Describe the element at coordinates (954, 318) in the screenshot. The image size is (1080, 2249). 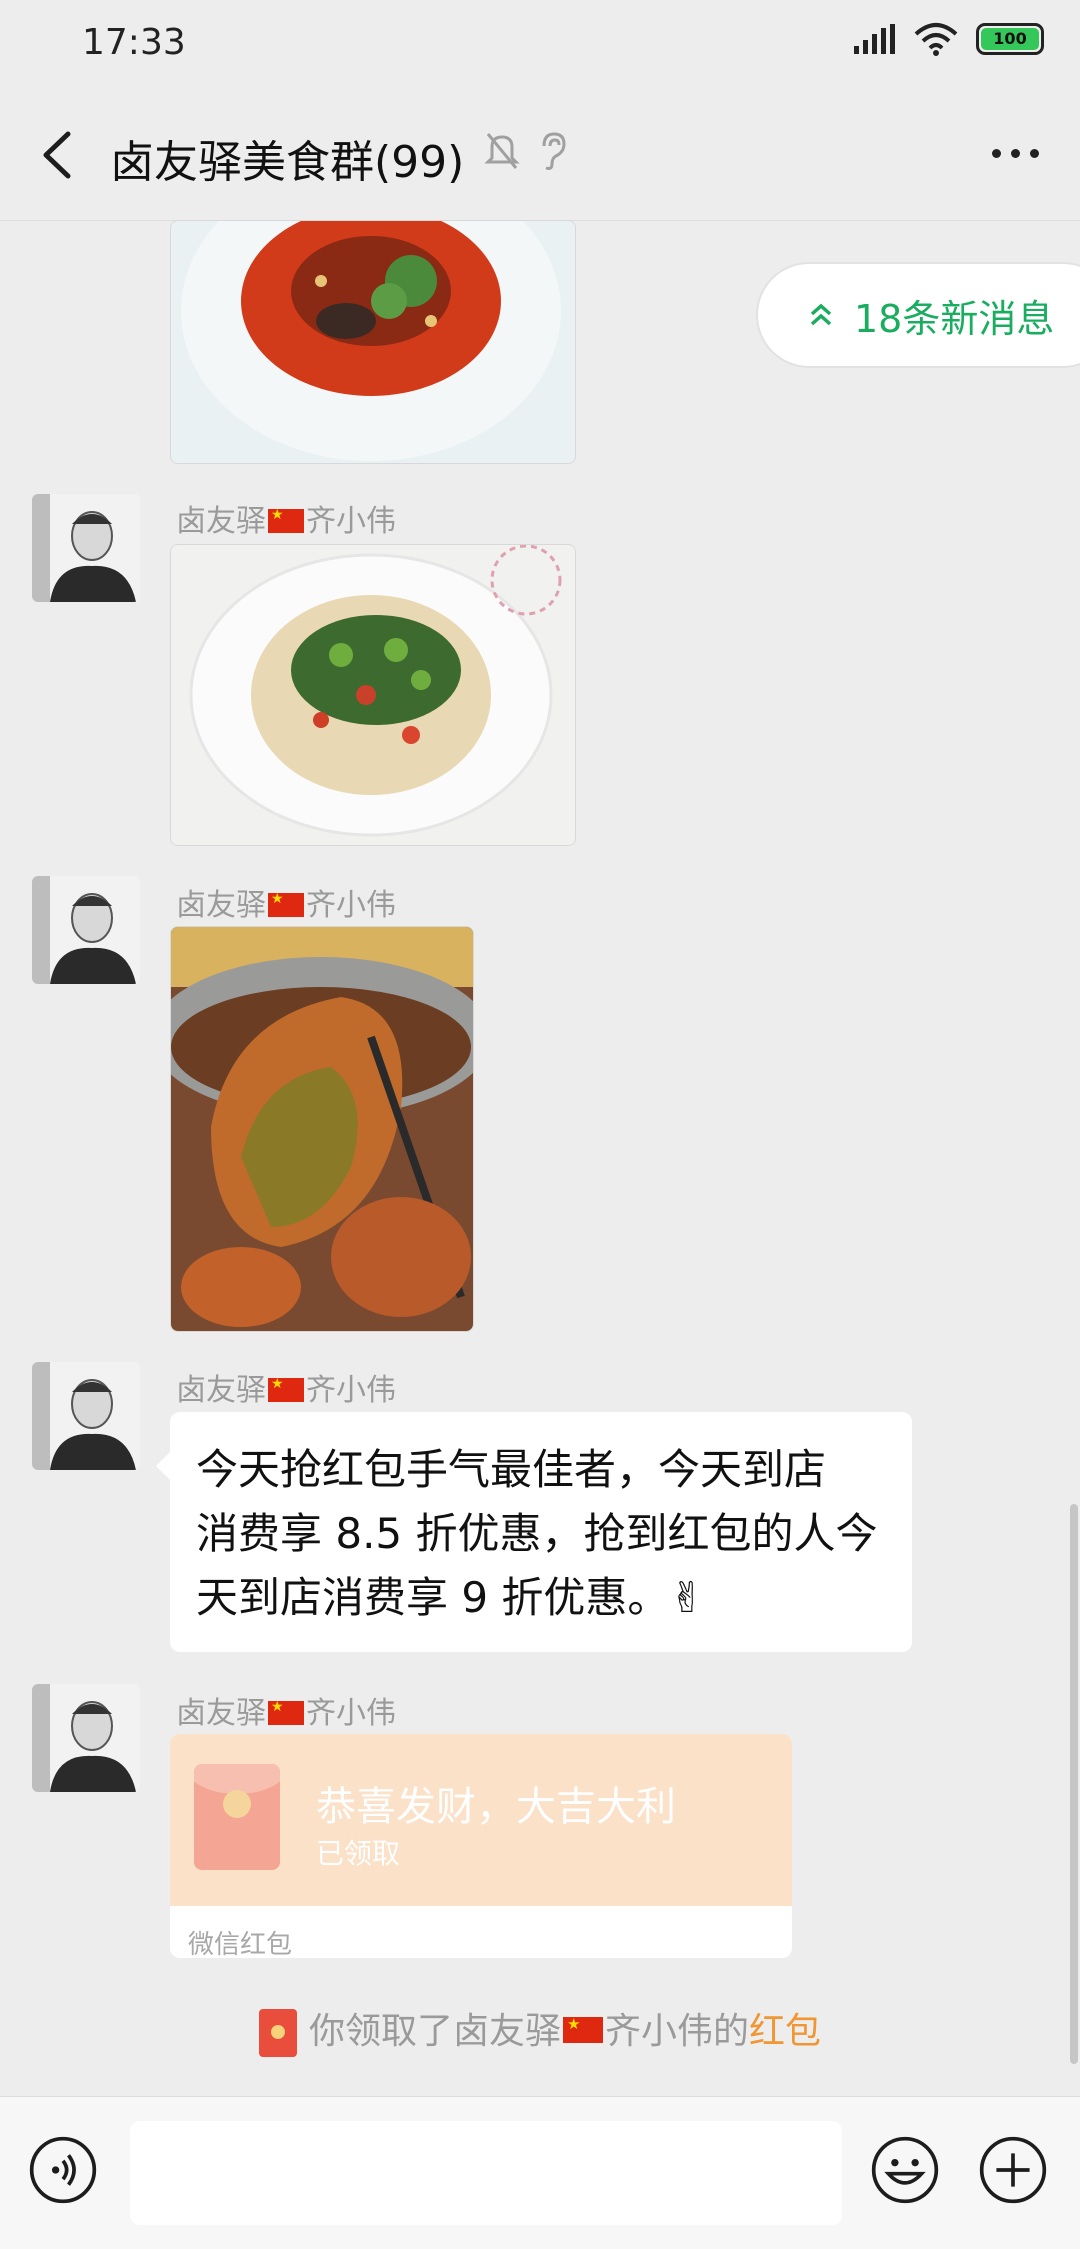
I see `new-messages-label: 18条新消息` at that location.